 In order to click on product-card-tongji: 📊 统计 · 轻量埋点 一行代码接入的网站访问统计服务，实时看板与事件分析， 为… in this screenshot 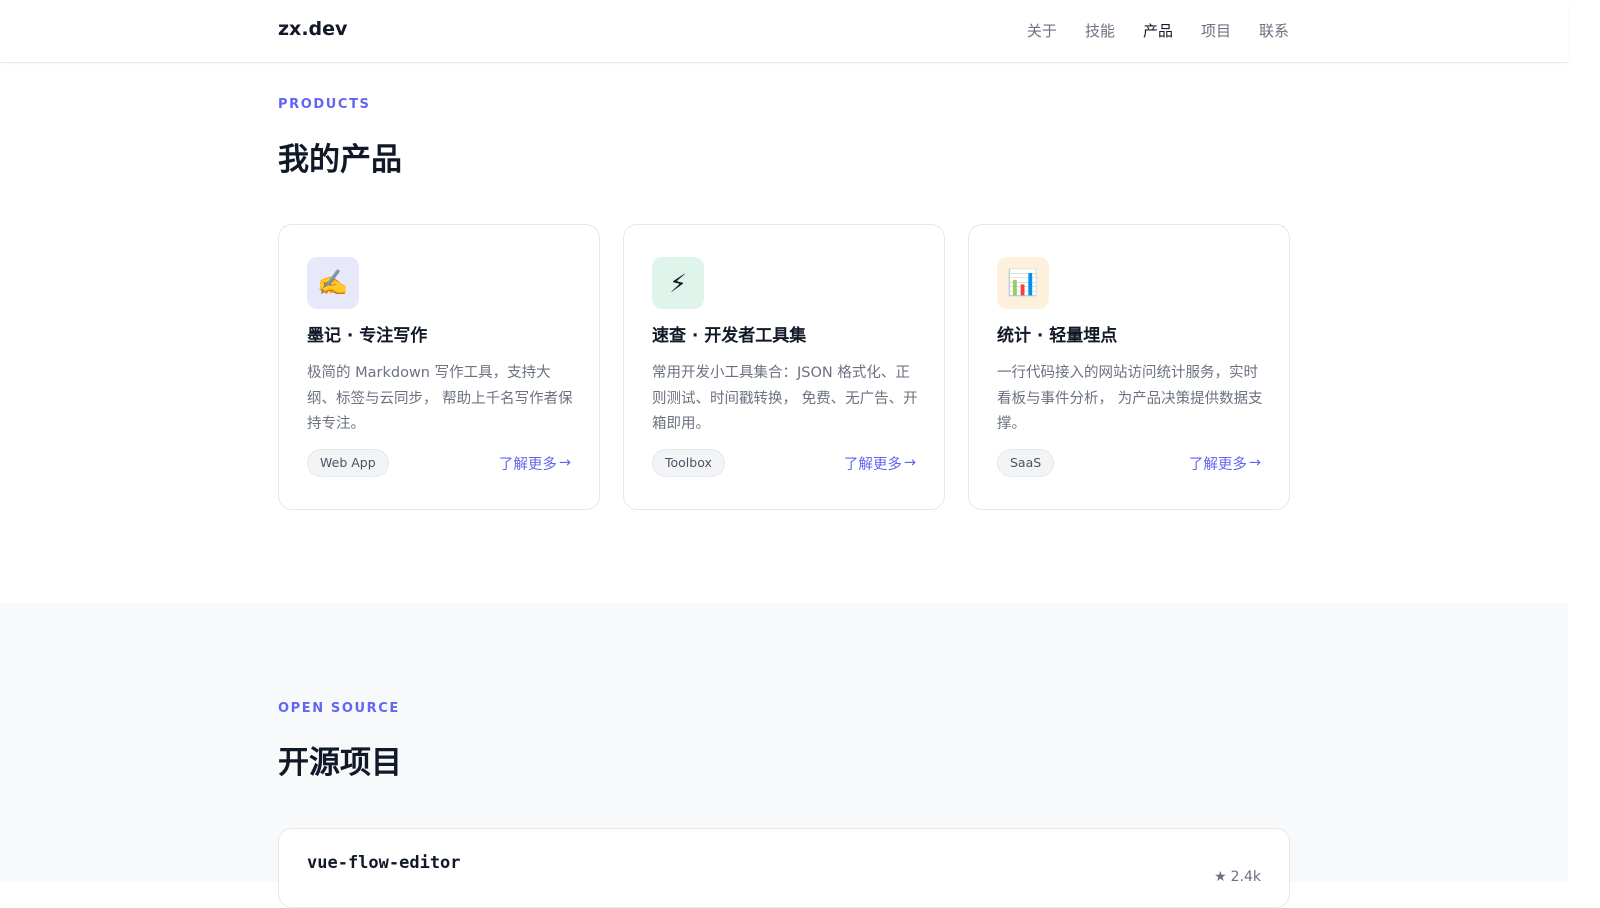, I will do `click(1129, 367)`.